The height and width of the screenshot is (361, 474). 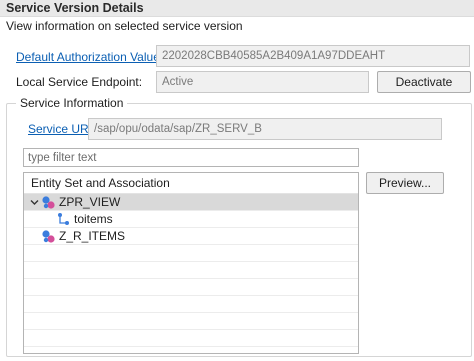 What do you see at coordinates (63, 219) in the screenshot?
I see `association-icon` at bounding box center [63, 219].